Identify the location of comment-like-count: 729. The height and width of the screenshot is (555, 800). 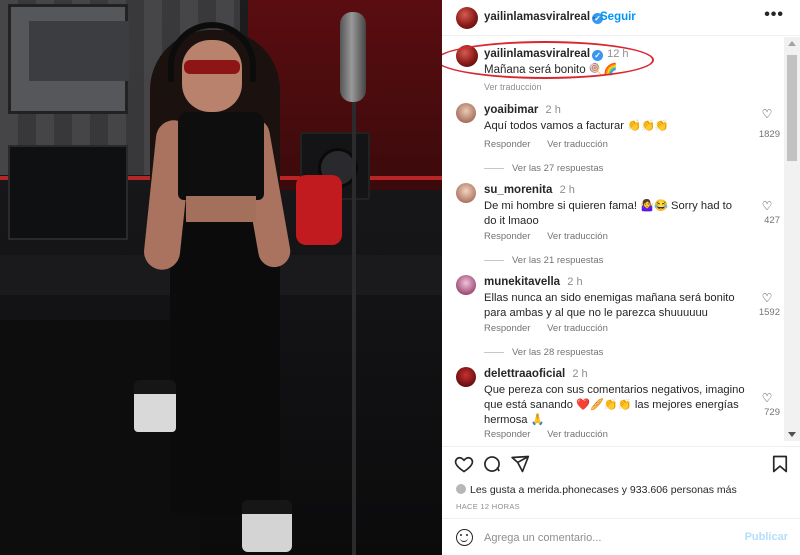
(772, 412).